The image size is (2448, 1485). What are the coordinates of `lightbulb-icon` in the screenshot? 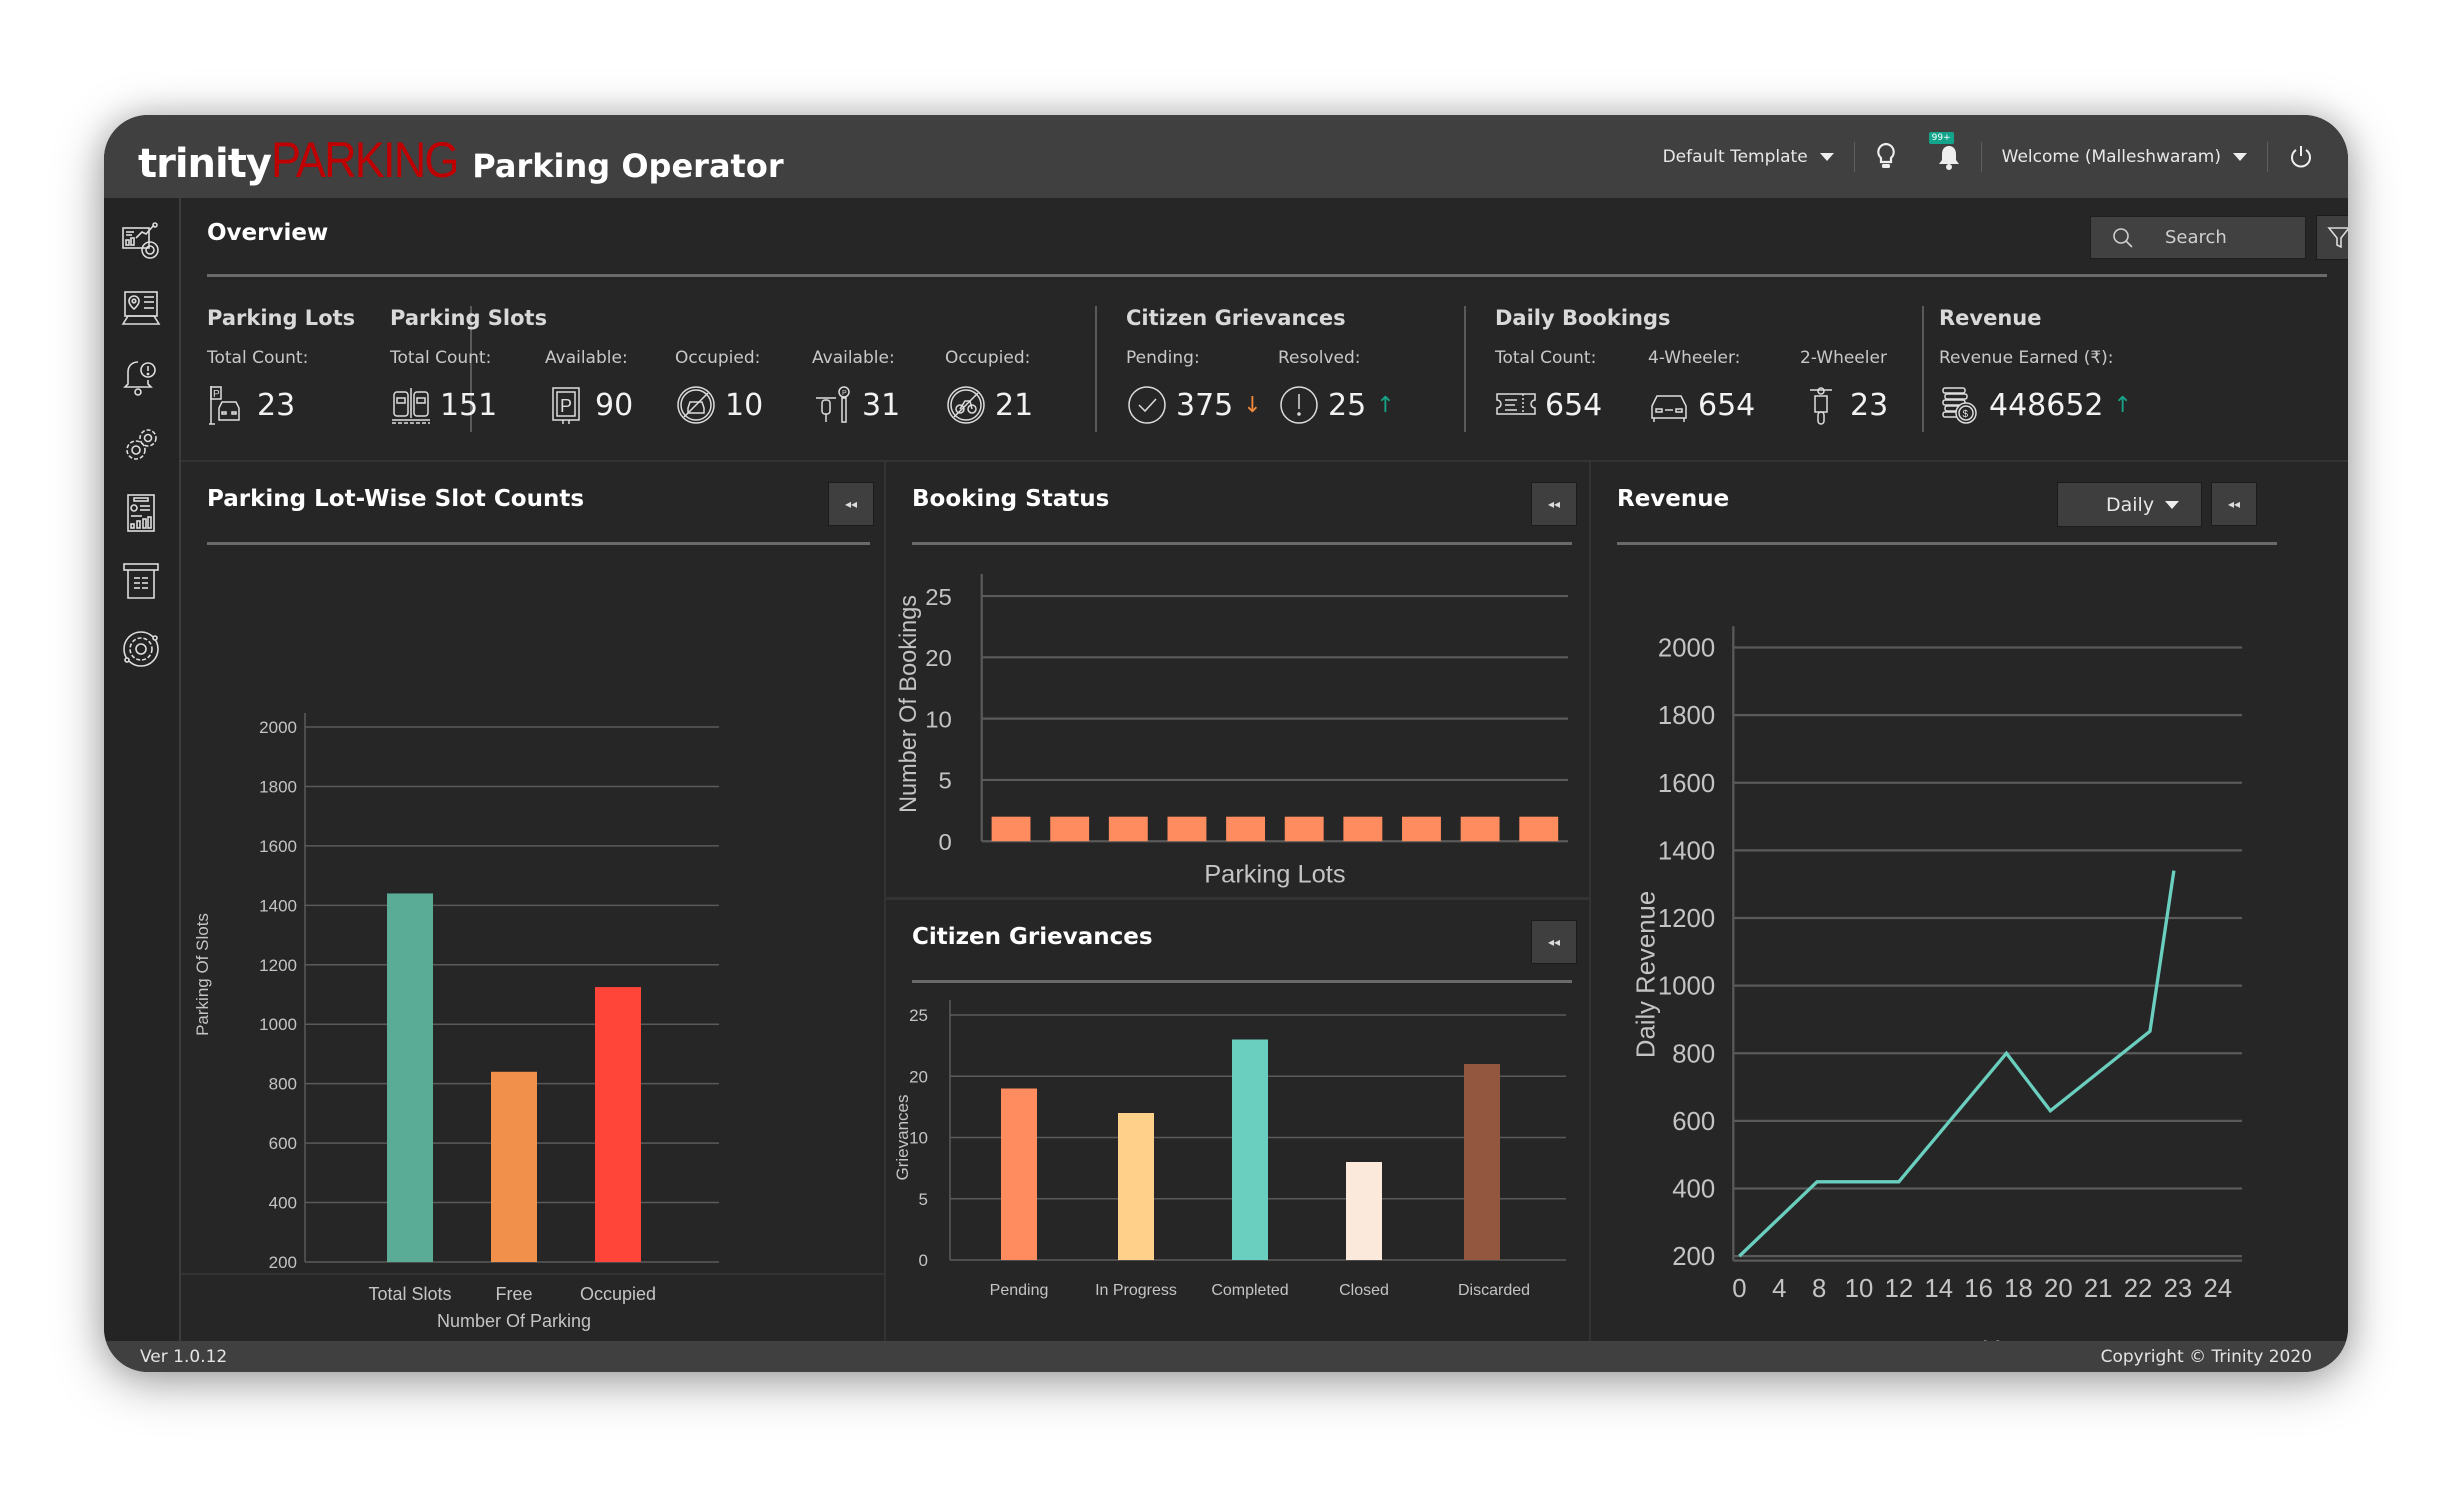 It's located at (1885, 155).